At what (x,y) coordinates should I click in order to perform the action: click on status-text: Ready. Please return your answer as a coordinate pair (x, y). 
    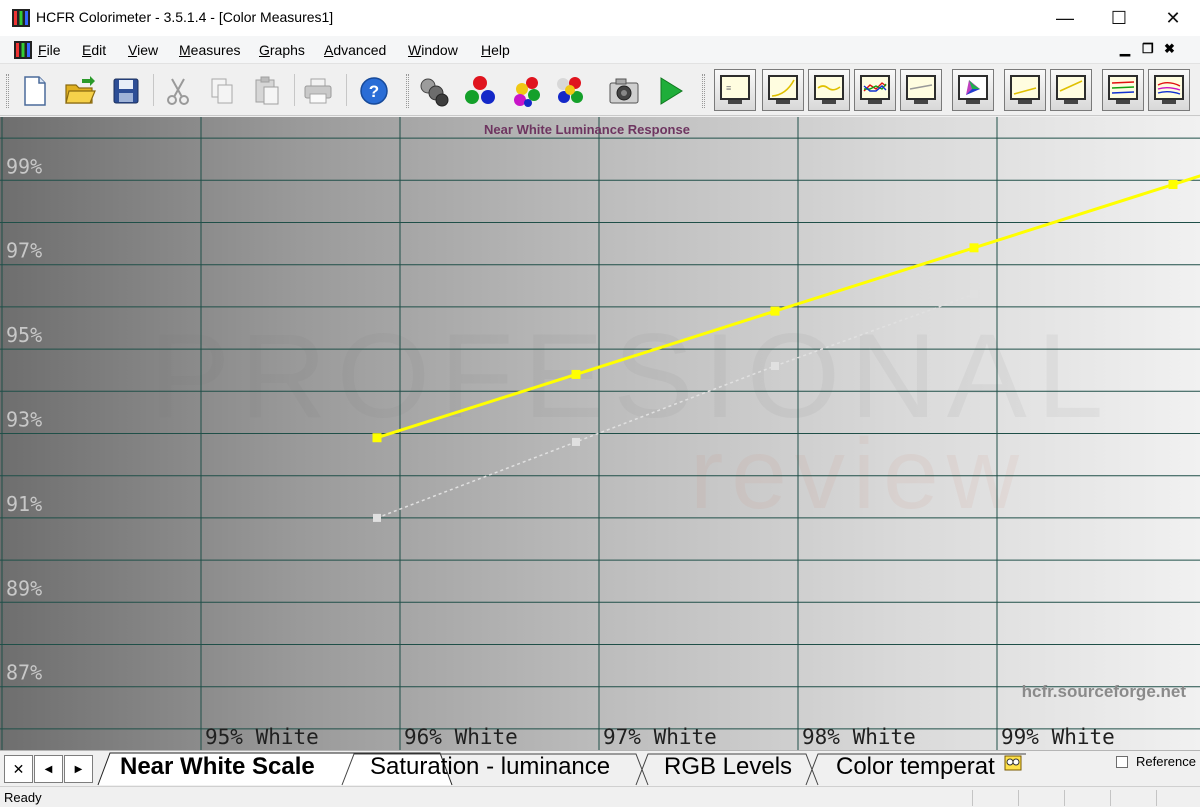
    Looking at the image, I should click on (23, 797).